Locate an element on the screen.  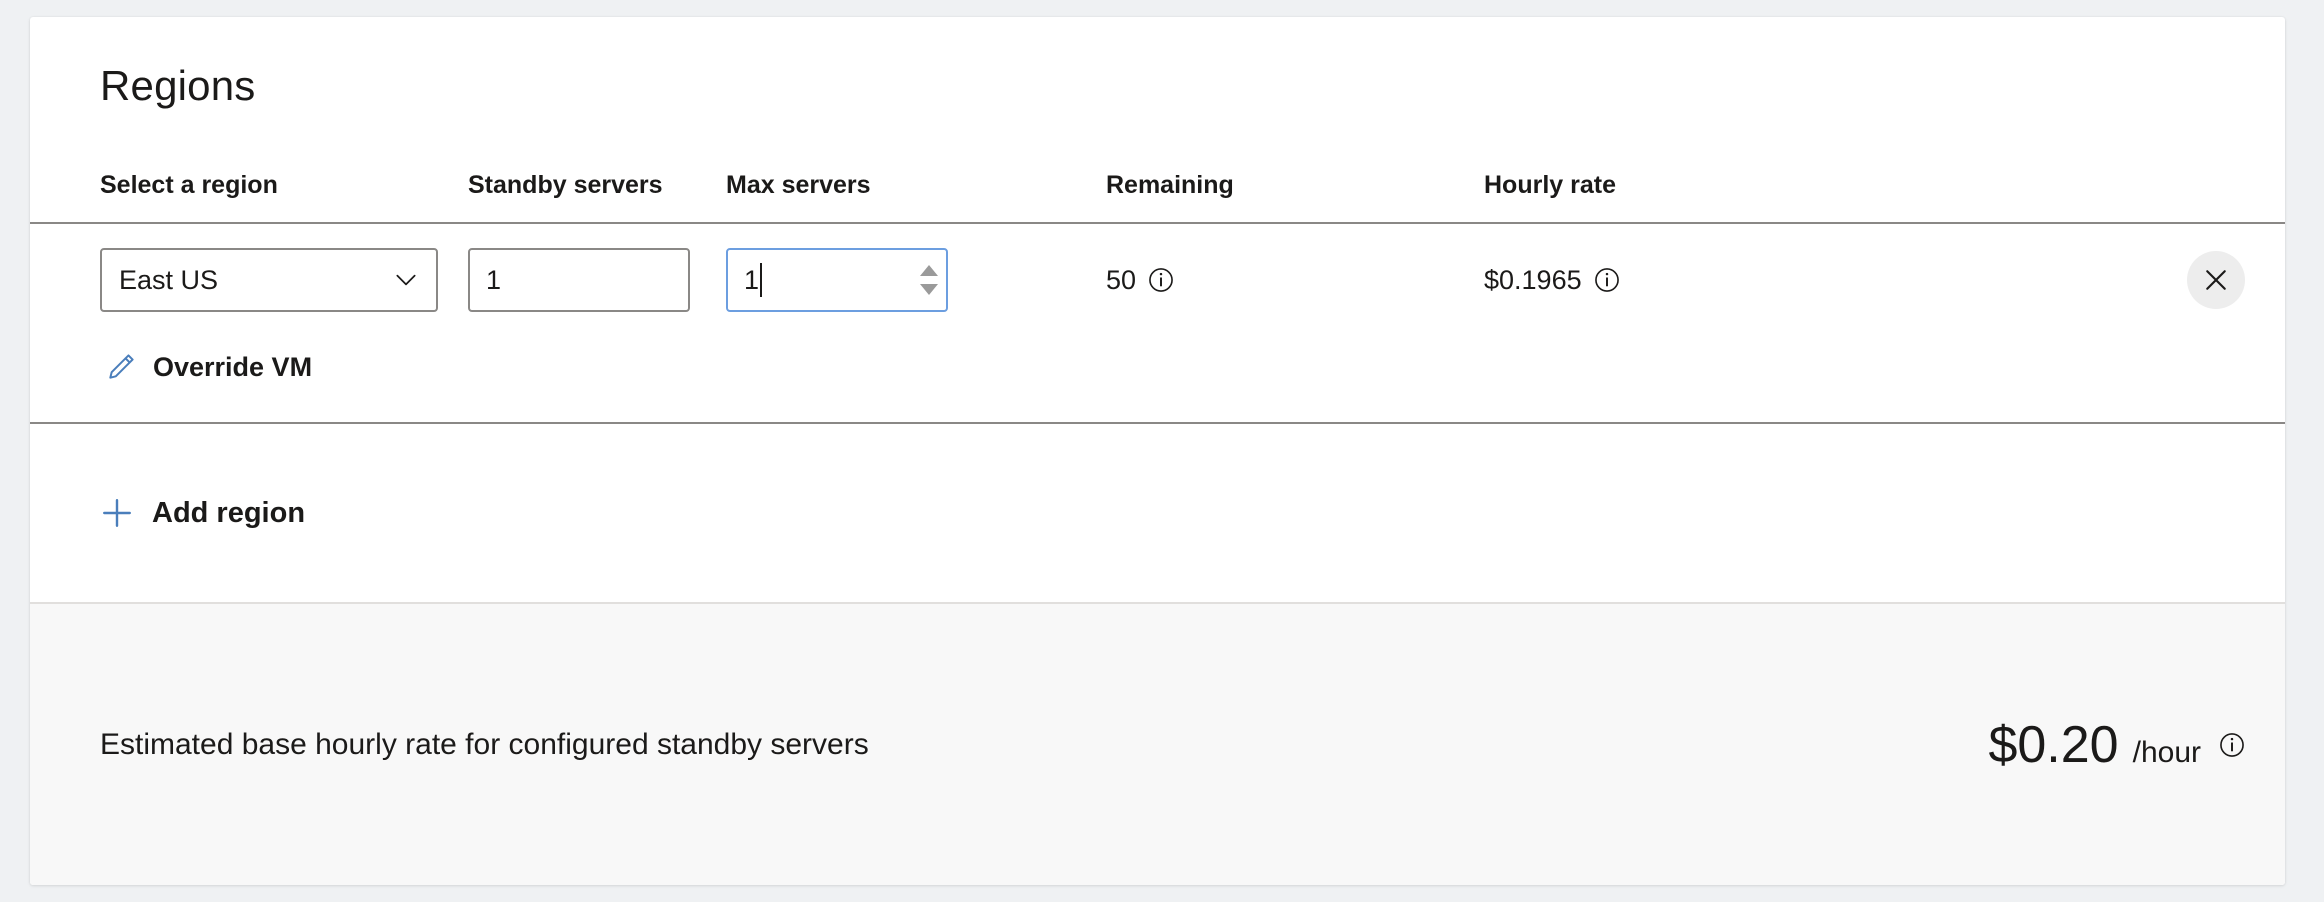
column-header-remaining: Remaining is located at coordinates (1170, 185).